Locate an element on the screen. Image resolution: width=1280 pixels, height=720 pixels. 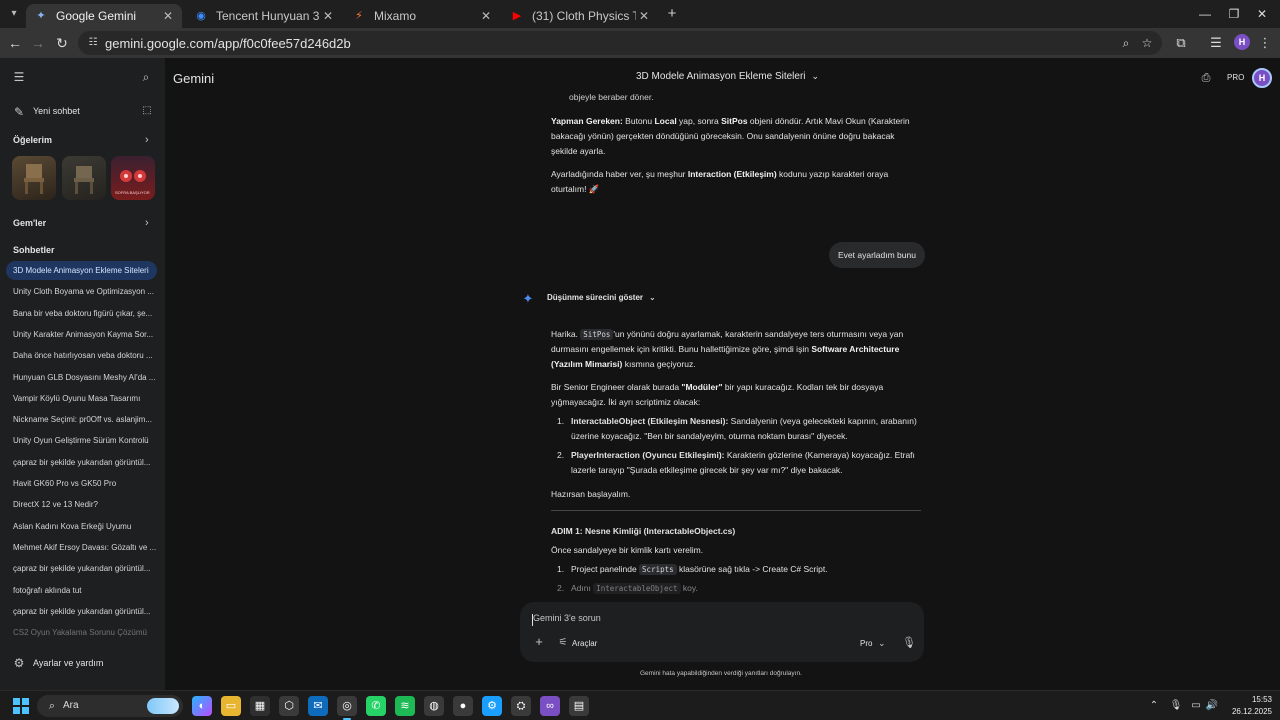
chat-item: fotoğrafı aklında tut is located at coordinates (81, 590).